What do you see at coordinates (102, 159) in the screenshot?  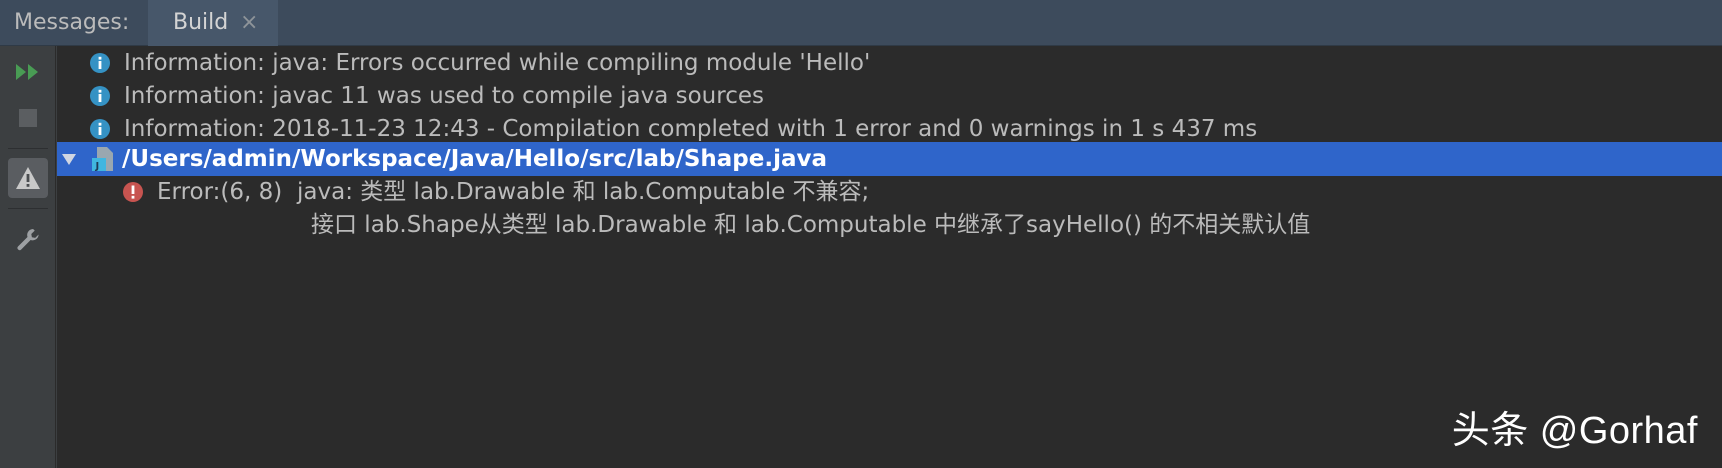 I see `java-file-icon: J` at bounding box center [102, 159].